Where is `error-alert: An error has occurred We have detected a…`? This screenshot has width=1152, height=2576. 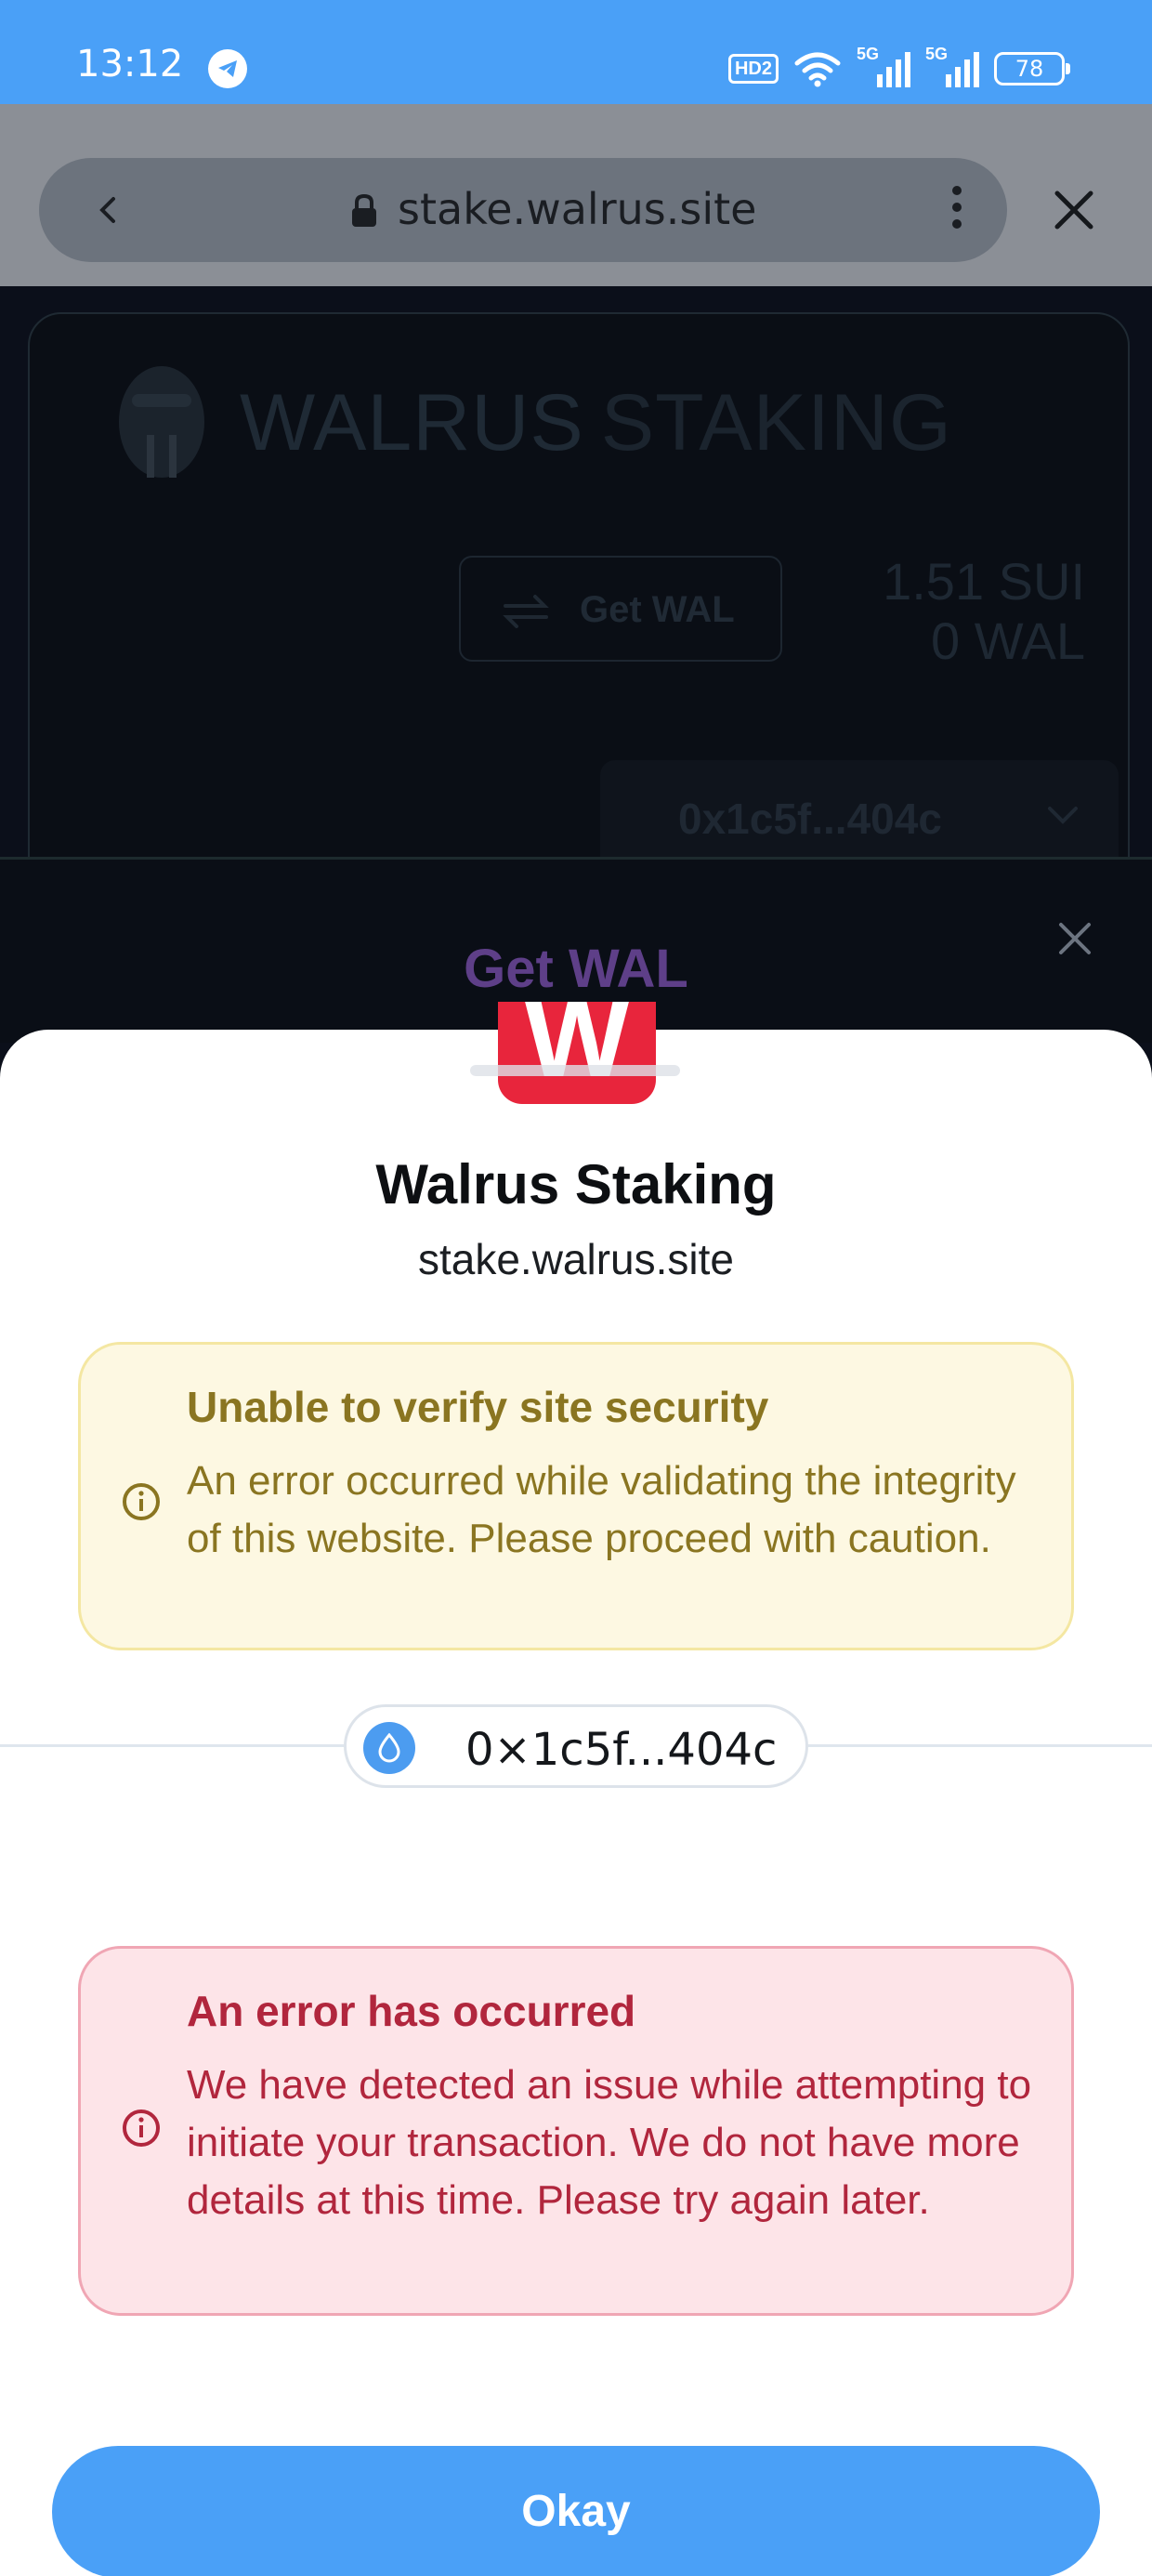 error-alert: An error has occurred We have detected a… is located at coordinates (576, 2131).